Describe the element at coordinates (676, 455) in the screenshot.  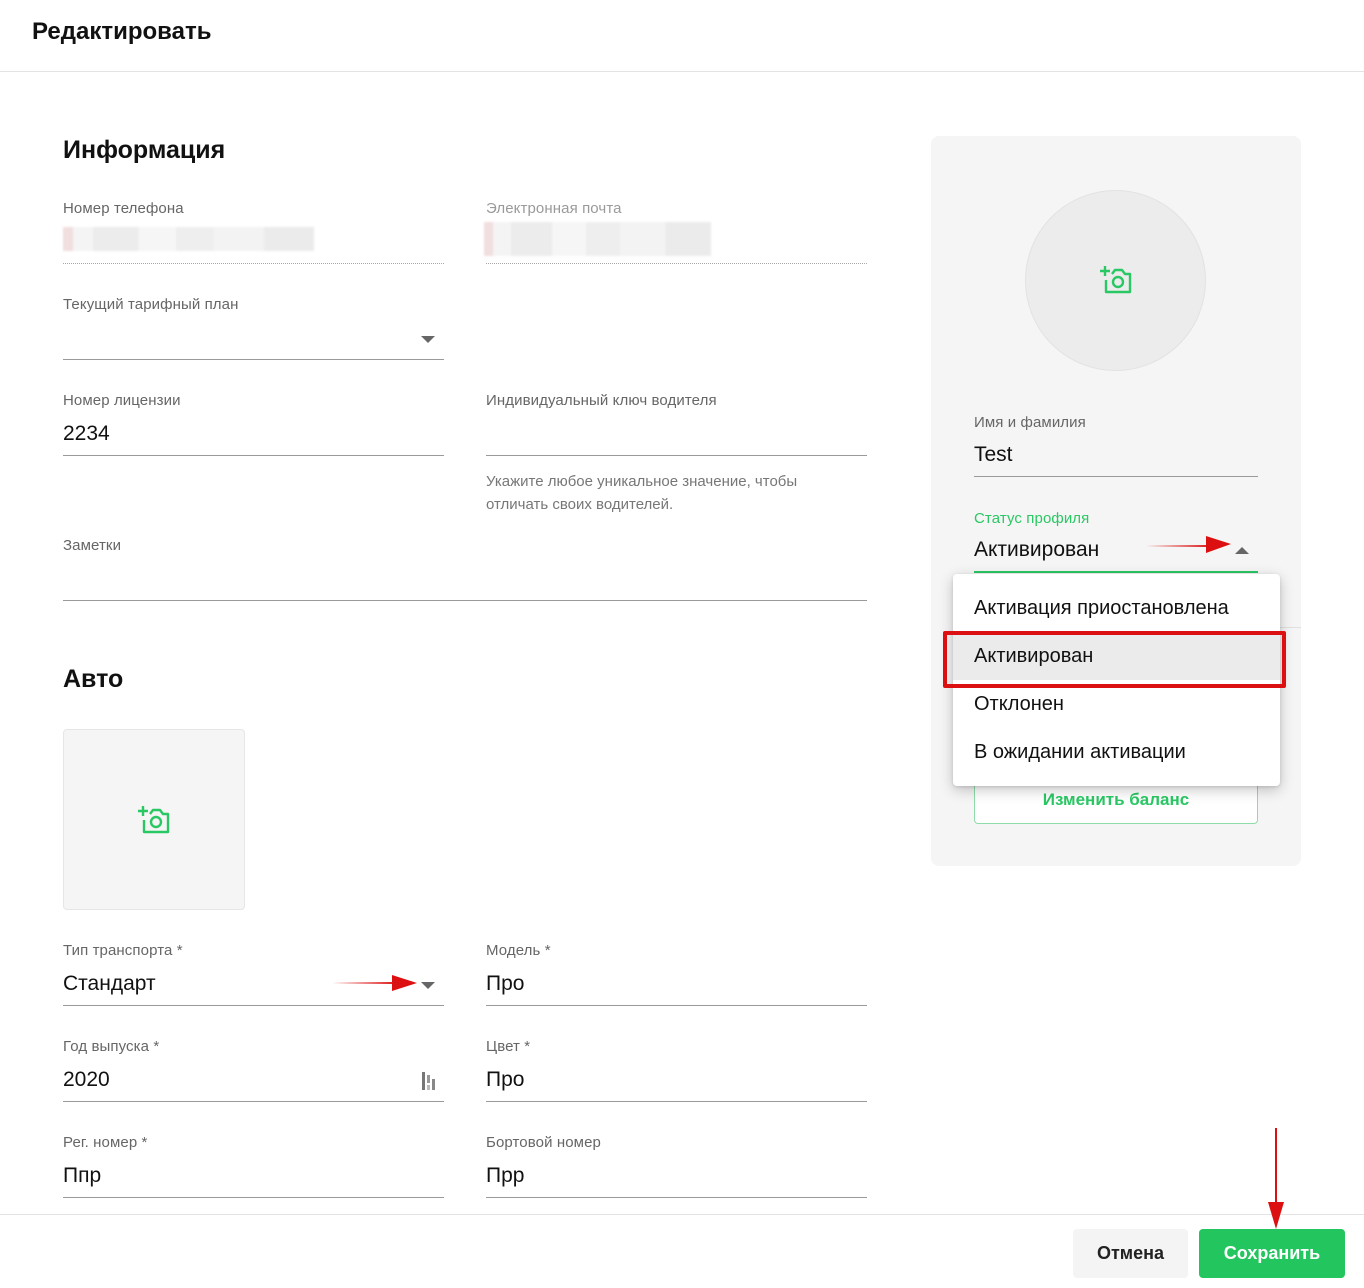
I see `driver-key-input-underline` at that location.